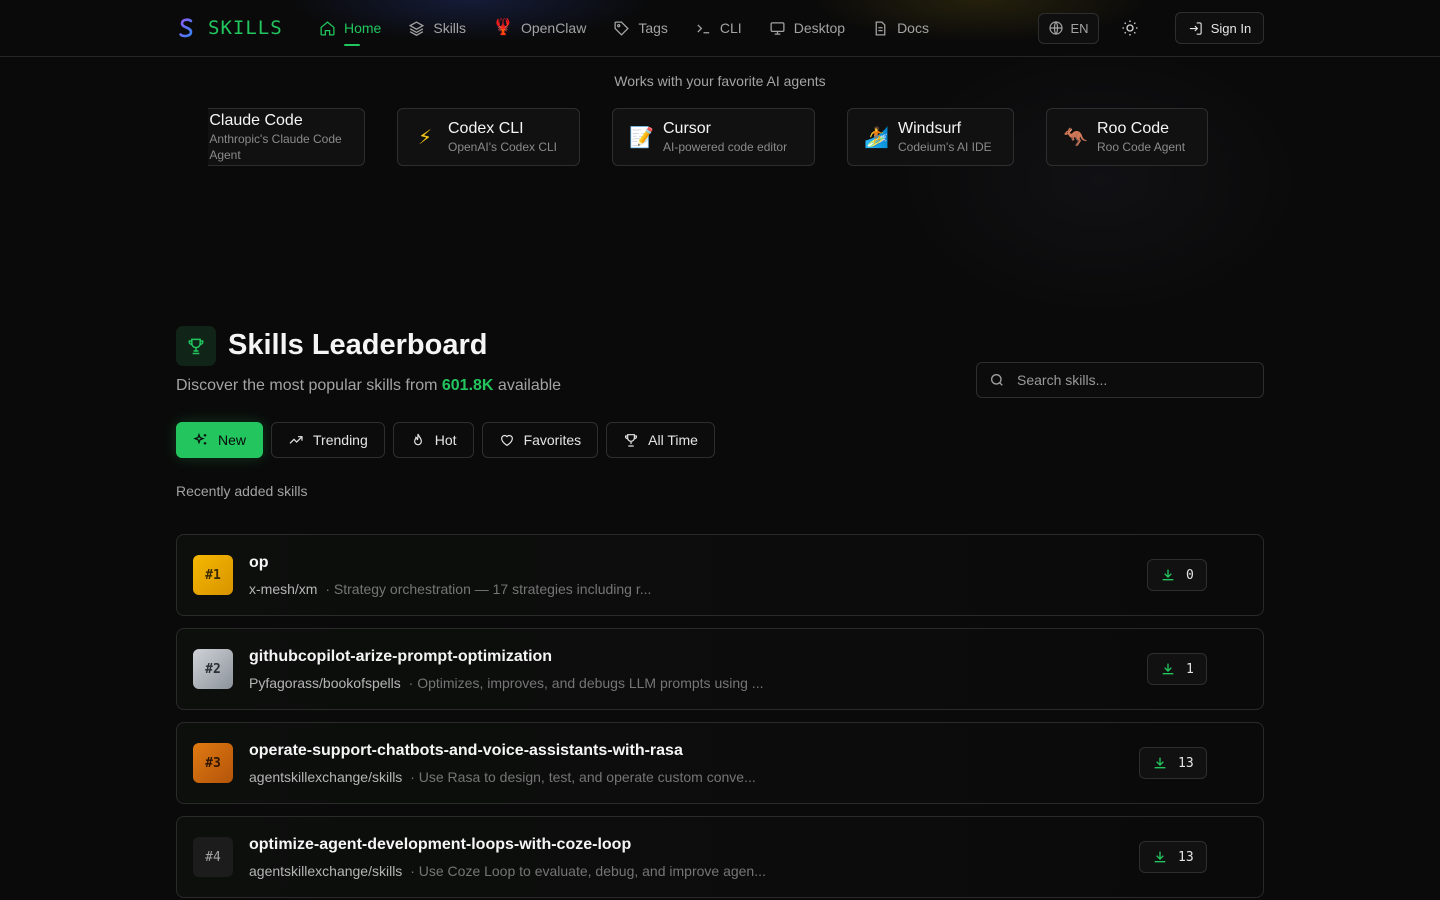 Image resolution: width=1440 pixels, height=900 pixels. Describe the element at coordinates (325, 683) in the screenshot. I see `skill-repo: Pyfagorass/bookofspells` at that location.